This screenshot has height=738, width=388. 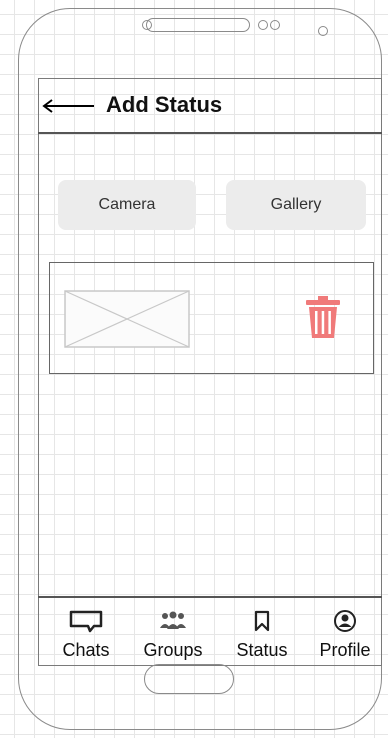 What do you see at coordinates (262, 621) in the screenshot?
I see `bookmark-icon` at bounding box center [262, 621].